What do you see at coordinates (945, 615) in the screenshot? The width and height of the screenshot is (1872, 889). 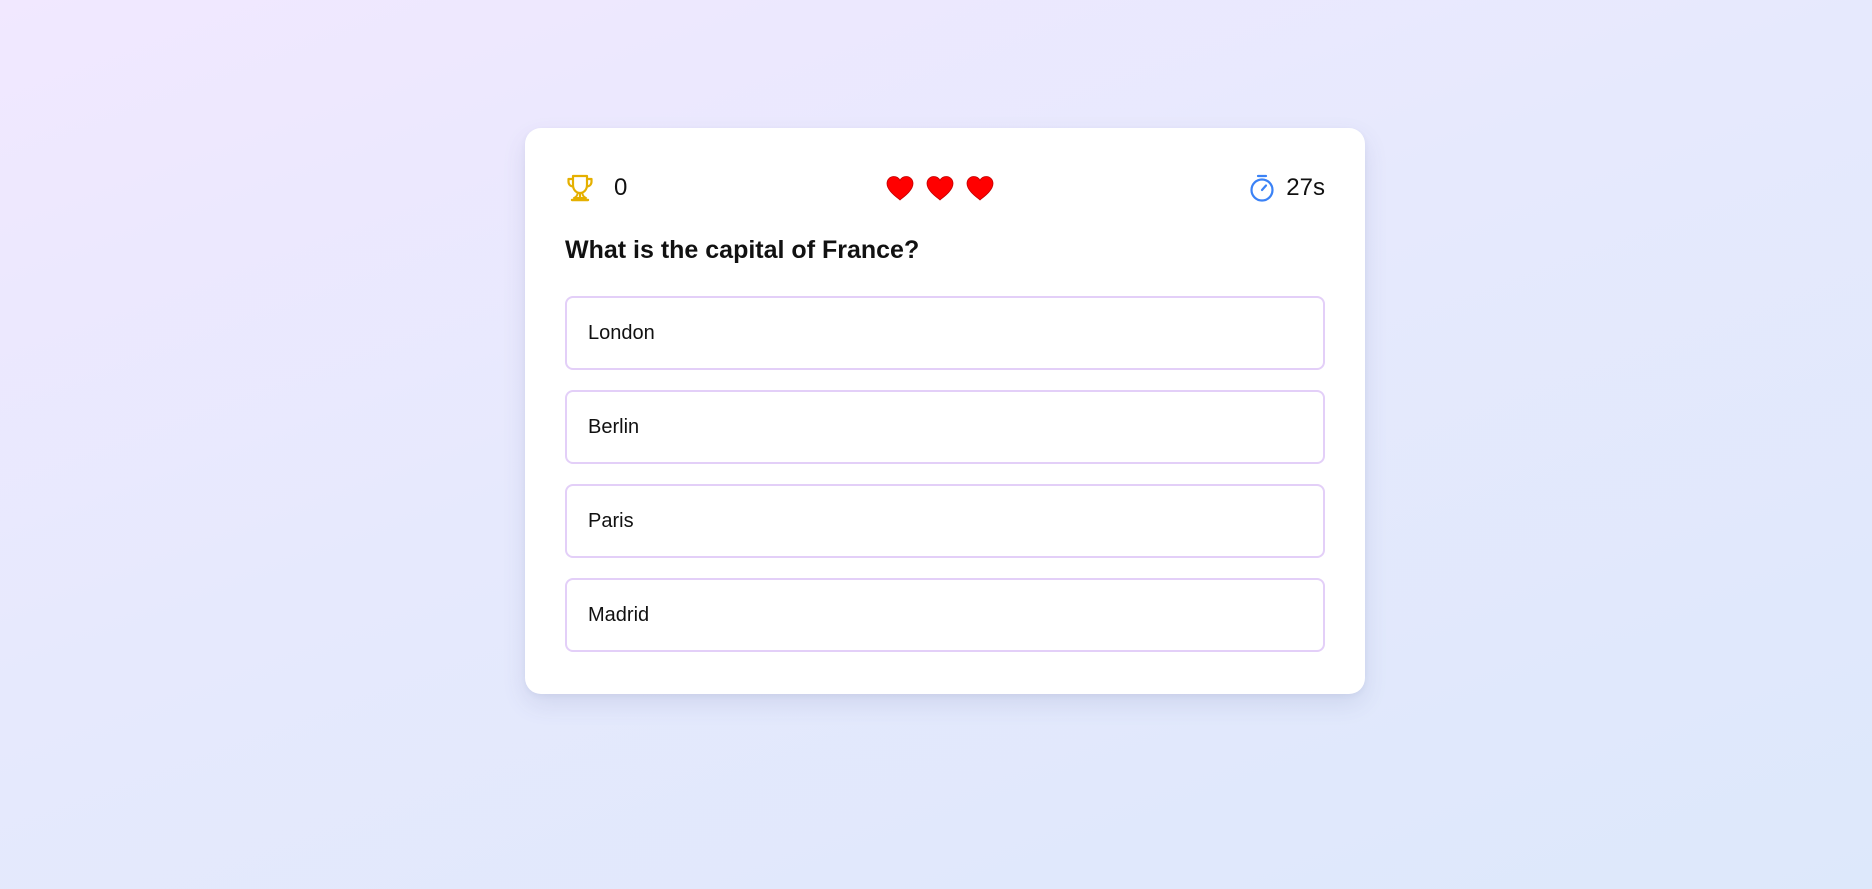 I see `answer-option-madrid: Madrid` at bounding box center [945, 615].